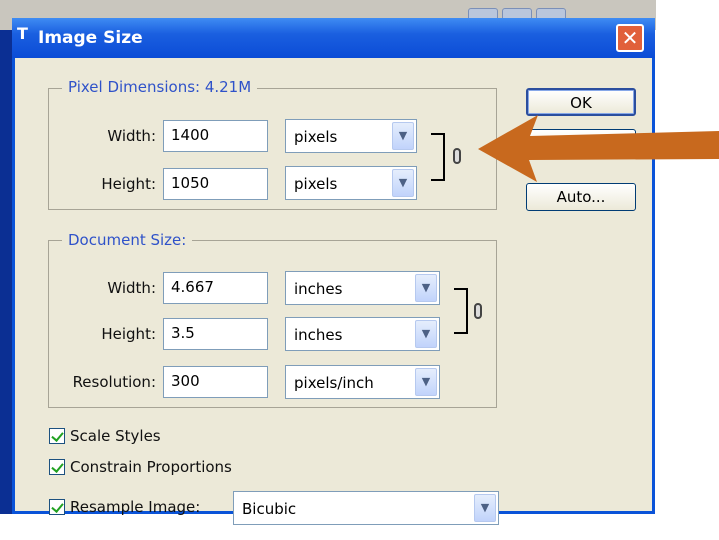  I want to click on arrow-shape, so click(598, 148).